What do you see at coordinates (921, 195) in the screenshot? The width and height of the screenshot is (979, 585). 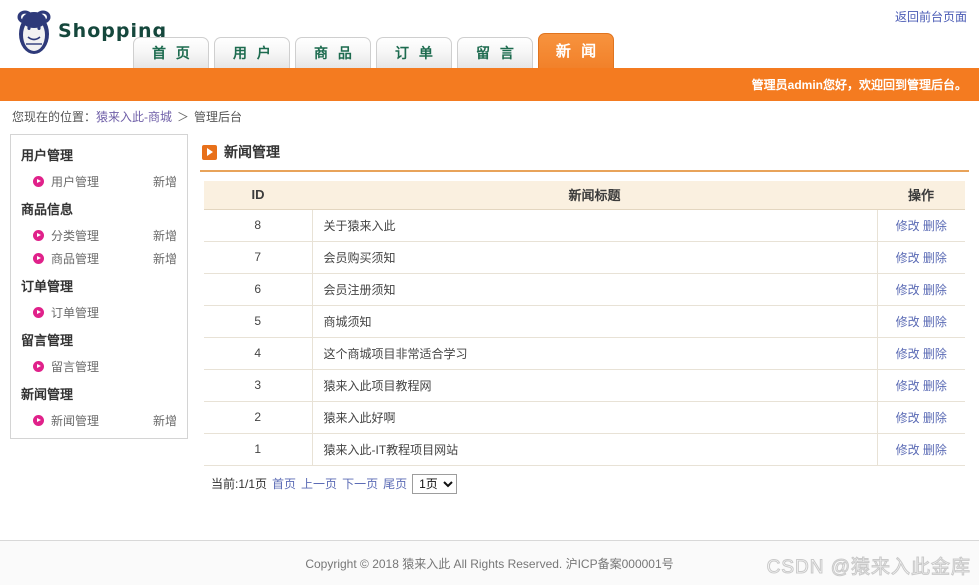 I see `column-header-operations: 操作` at bounding box center [921, 195].